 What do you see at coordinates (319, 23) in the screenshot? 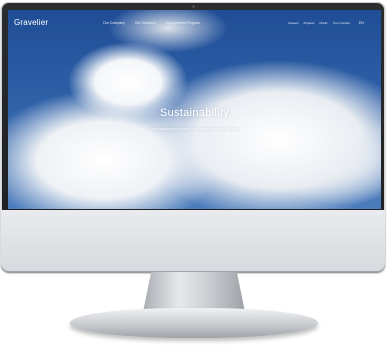
I see `secondary-nav: Careers Projects Public Your Contact` at bounding box center [319, 23].